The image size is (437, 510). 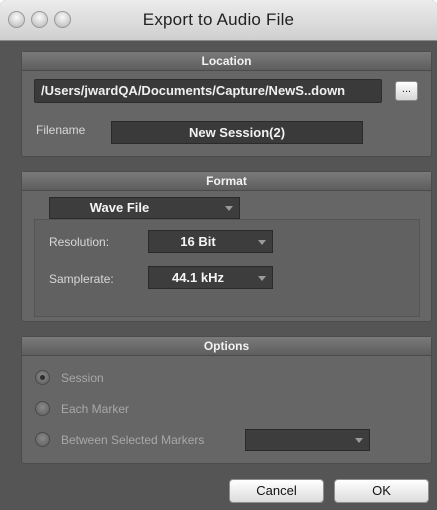 I want to click on session-radio-label: Session, so click(x=82, y=378).